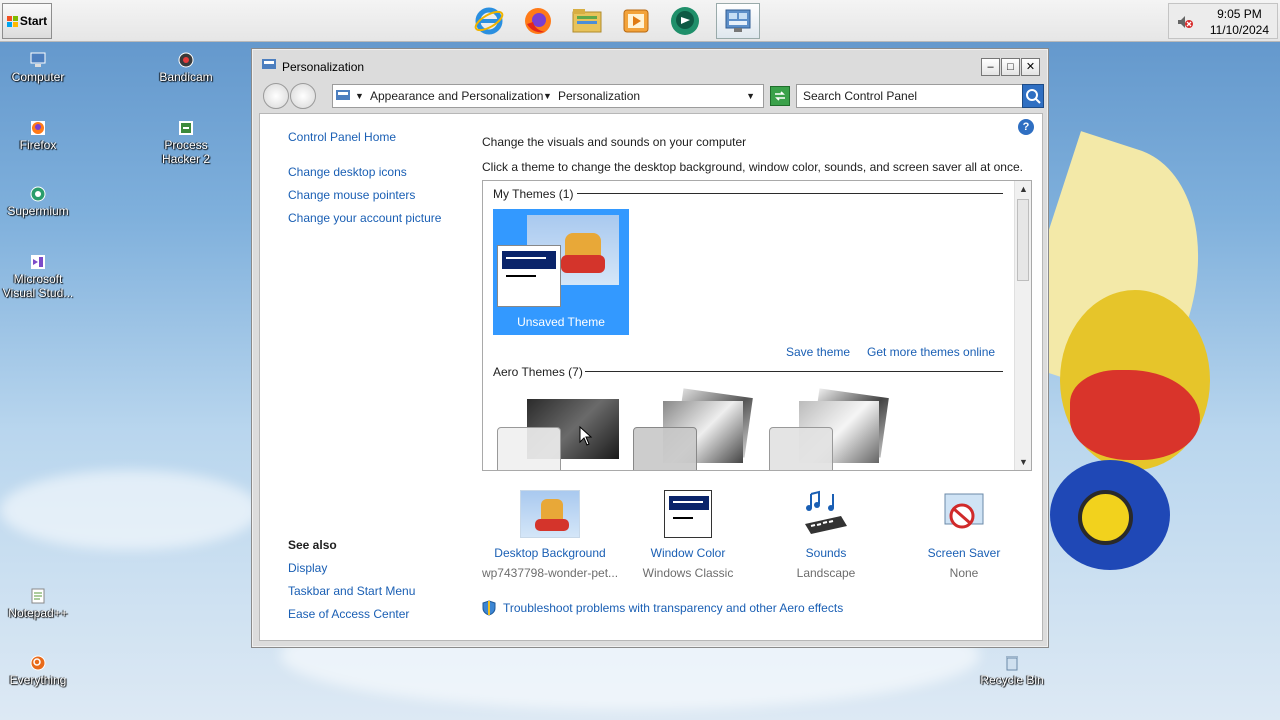 The width and height of the screenshot is (1280, 720). What do you see at coordinates (186, 60) in the screenshot?
I see `bandicam-icon` at bounding box center [186, 60].